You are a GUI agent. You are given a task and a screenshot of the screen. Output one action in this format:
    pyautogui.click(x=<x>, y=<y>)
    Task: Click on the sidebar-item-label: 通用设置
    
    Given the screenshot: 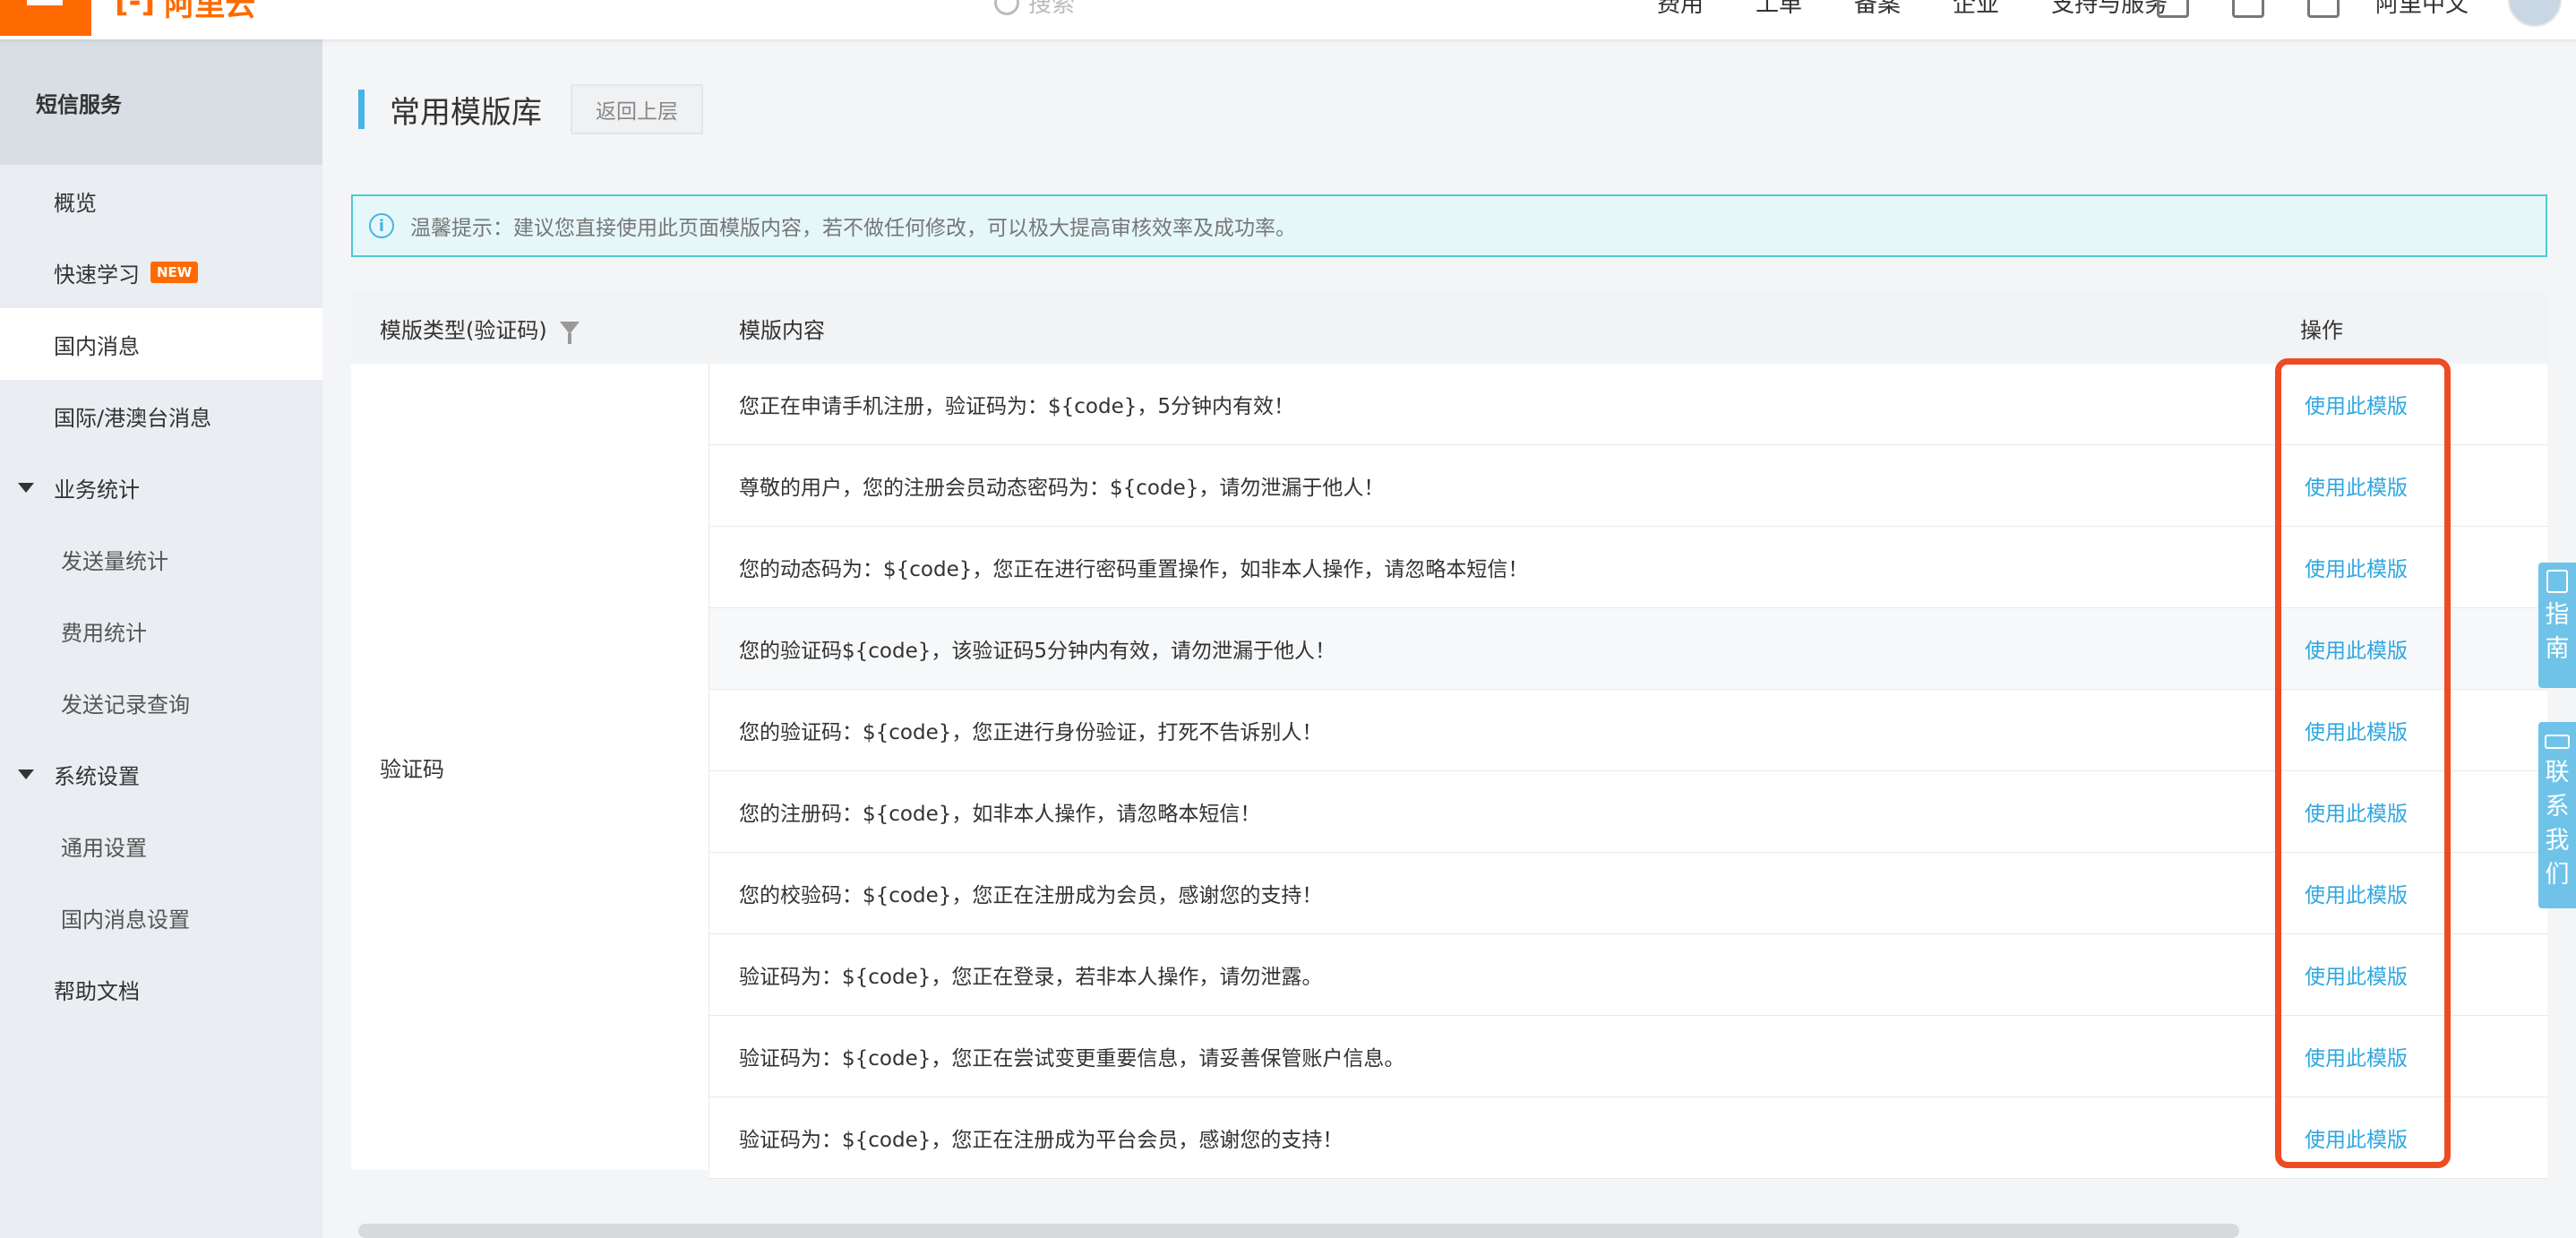 What is the action you would take?
    pyautogui.click(x=104, y=848)
    